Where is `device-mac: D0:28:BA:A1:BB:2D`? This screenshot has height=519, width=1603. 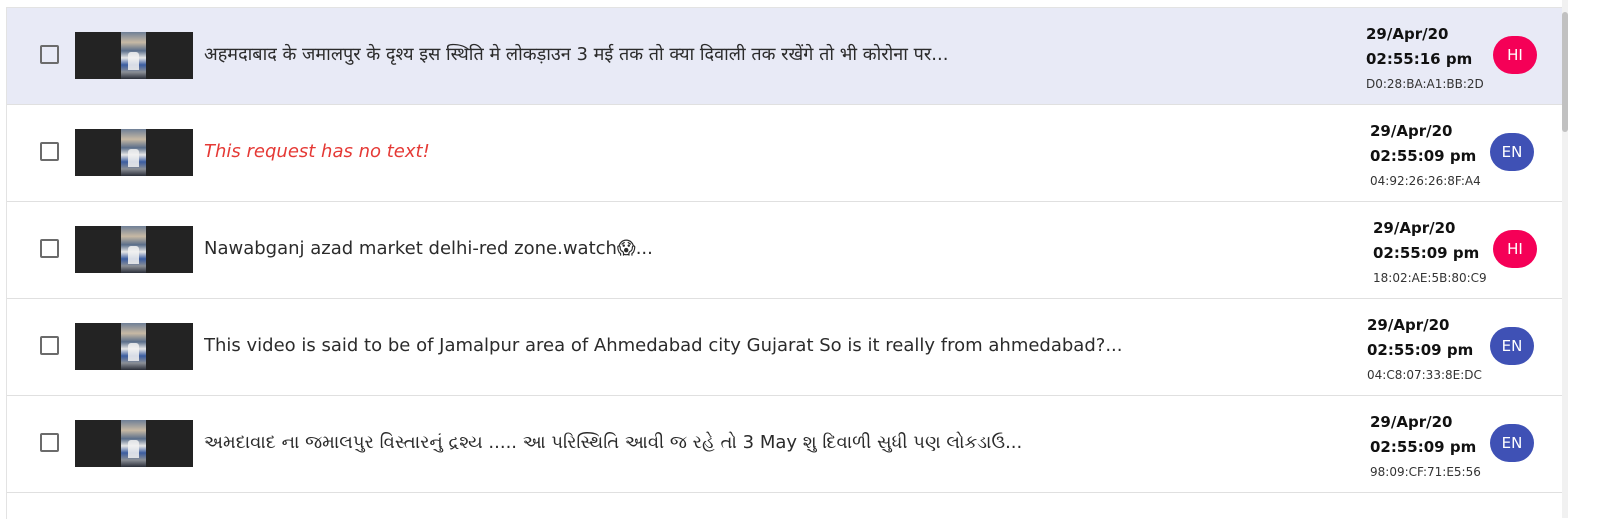 device-mac: D0:28:BA:A1:BB:2D is located at coordinates (1425, 84).